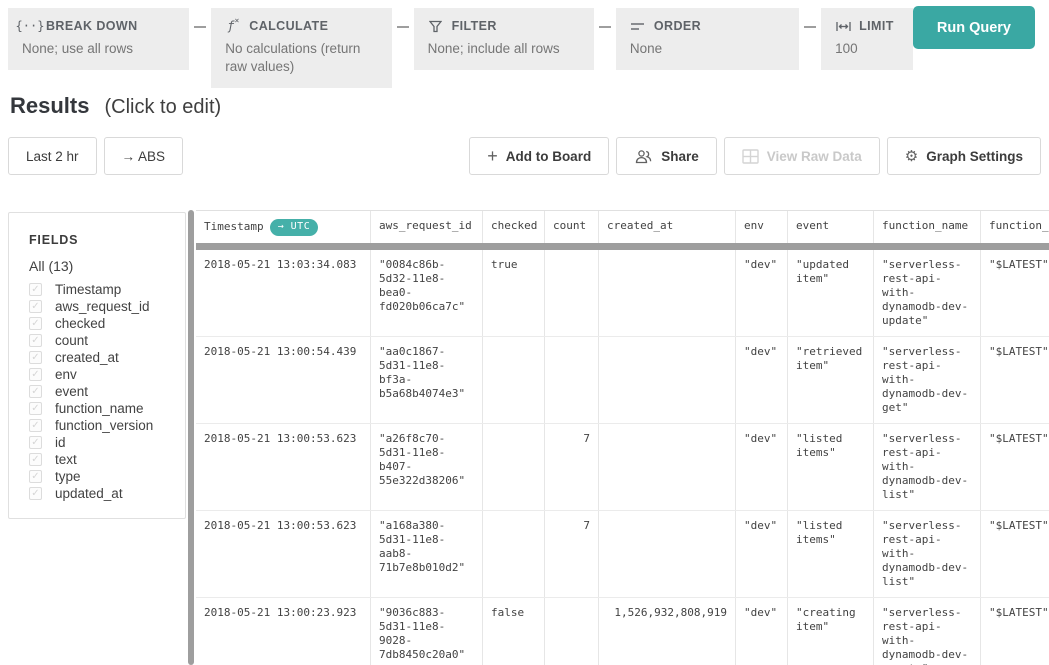 Image resolution: width=1049 pixels, height=665 pixels. I want to click on limit-block: LIMIT 100, so click(867, 39).